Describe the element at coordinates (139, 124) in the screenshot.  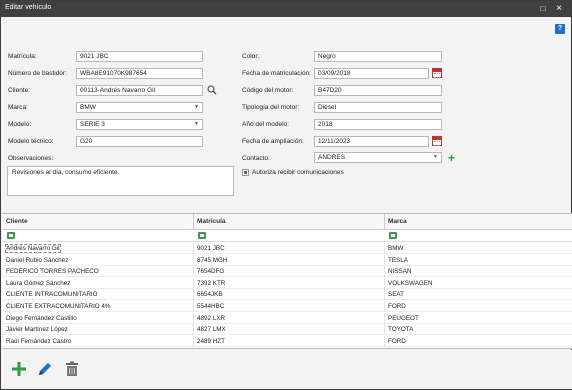
I see `modelo-select: SERIE 3 ▼` at that location.